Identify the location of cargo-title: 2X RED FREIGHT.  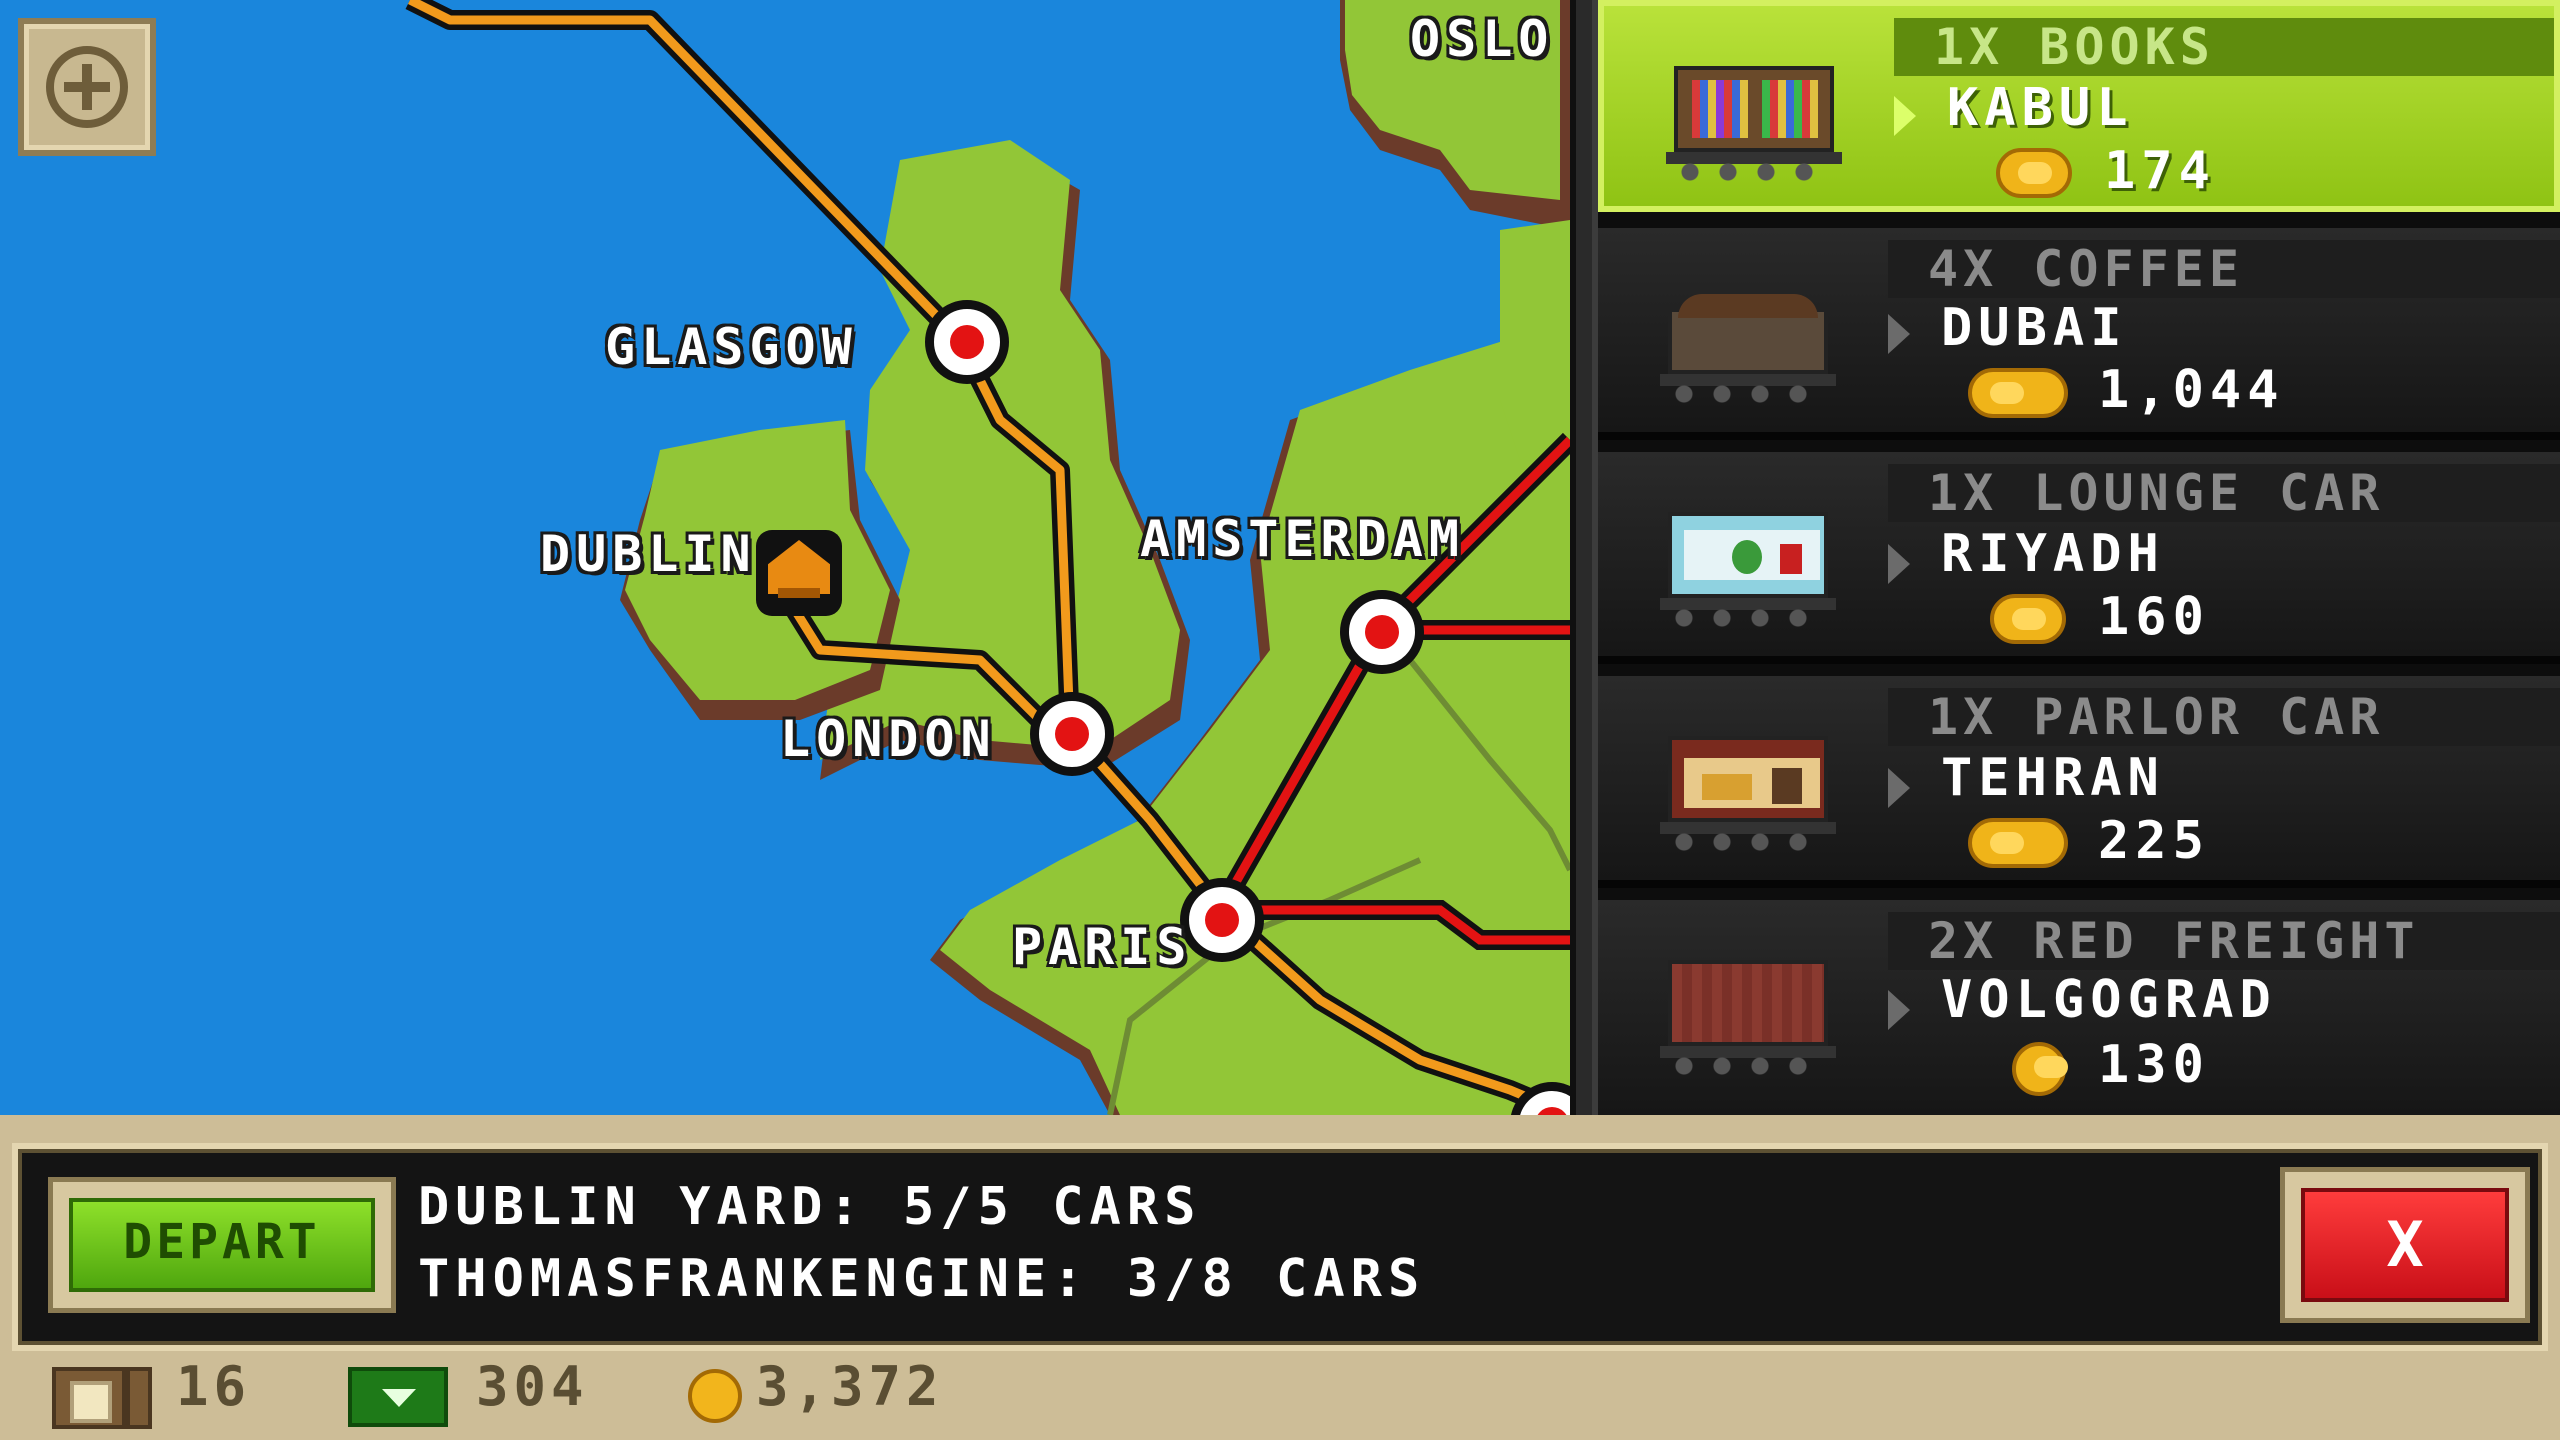
(2224, 941).